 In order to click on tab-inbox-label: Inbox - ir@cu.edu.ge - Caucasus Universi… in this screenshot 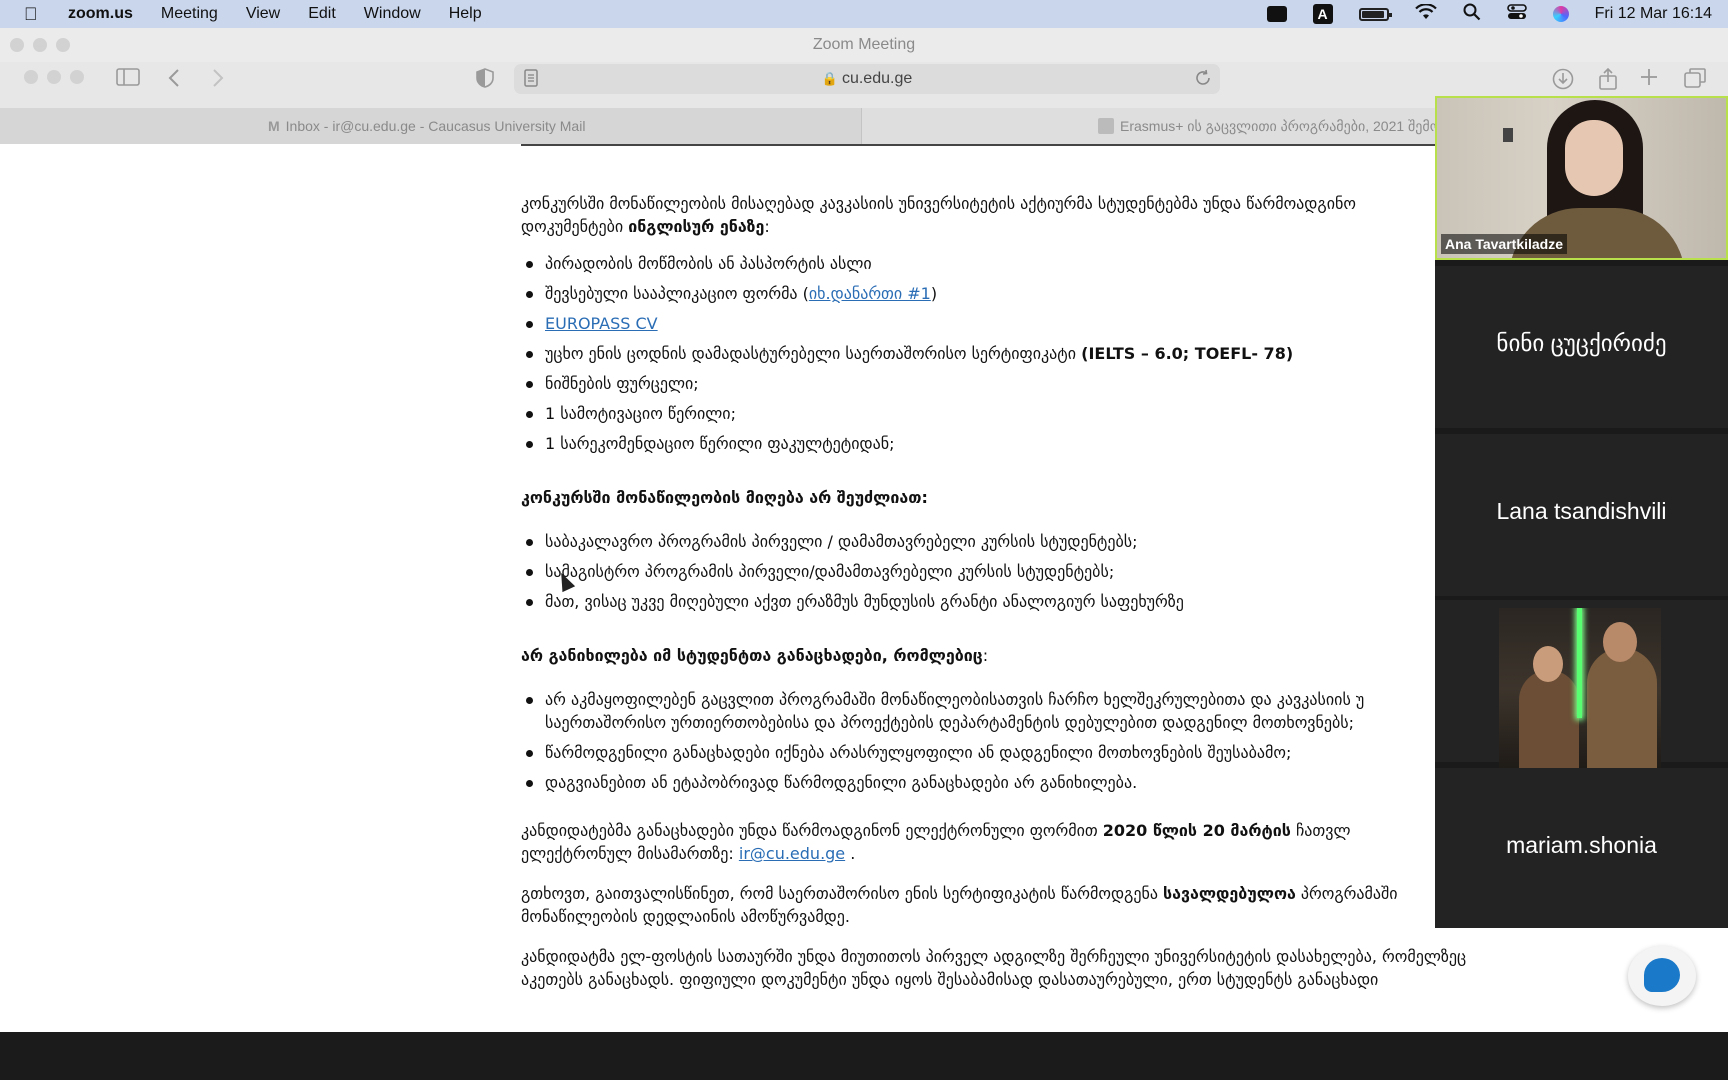, I will do `click(435, 126)`.